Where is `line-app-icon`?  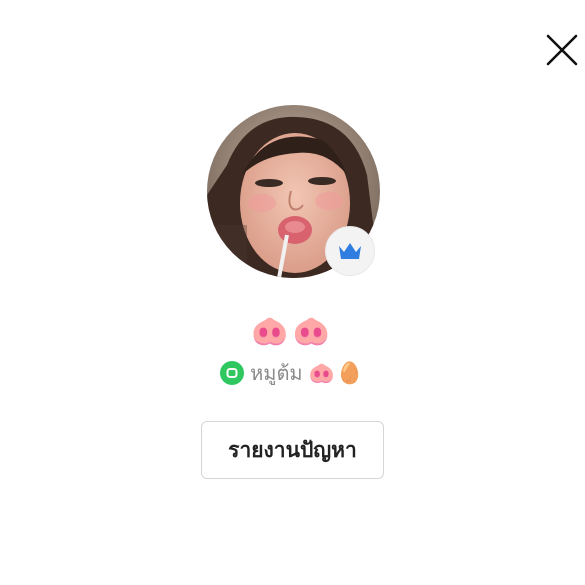 line-app-icon is located at coordinates (232, 373).